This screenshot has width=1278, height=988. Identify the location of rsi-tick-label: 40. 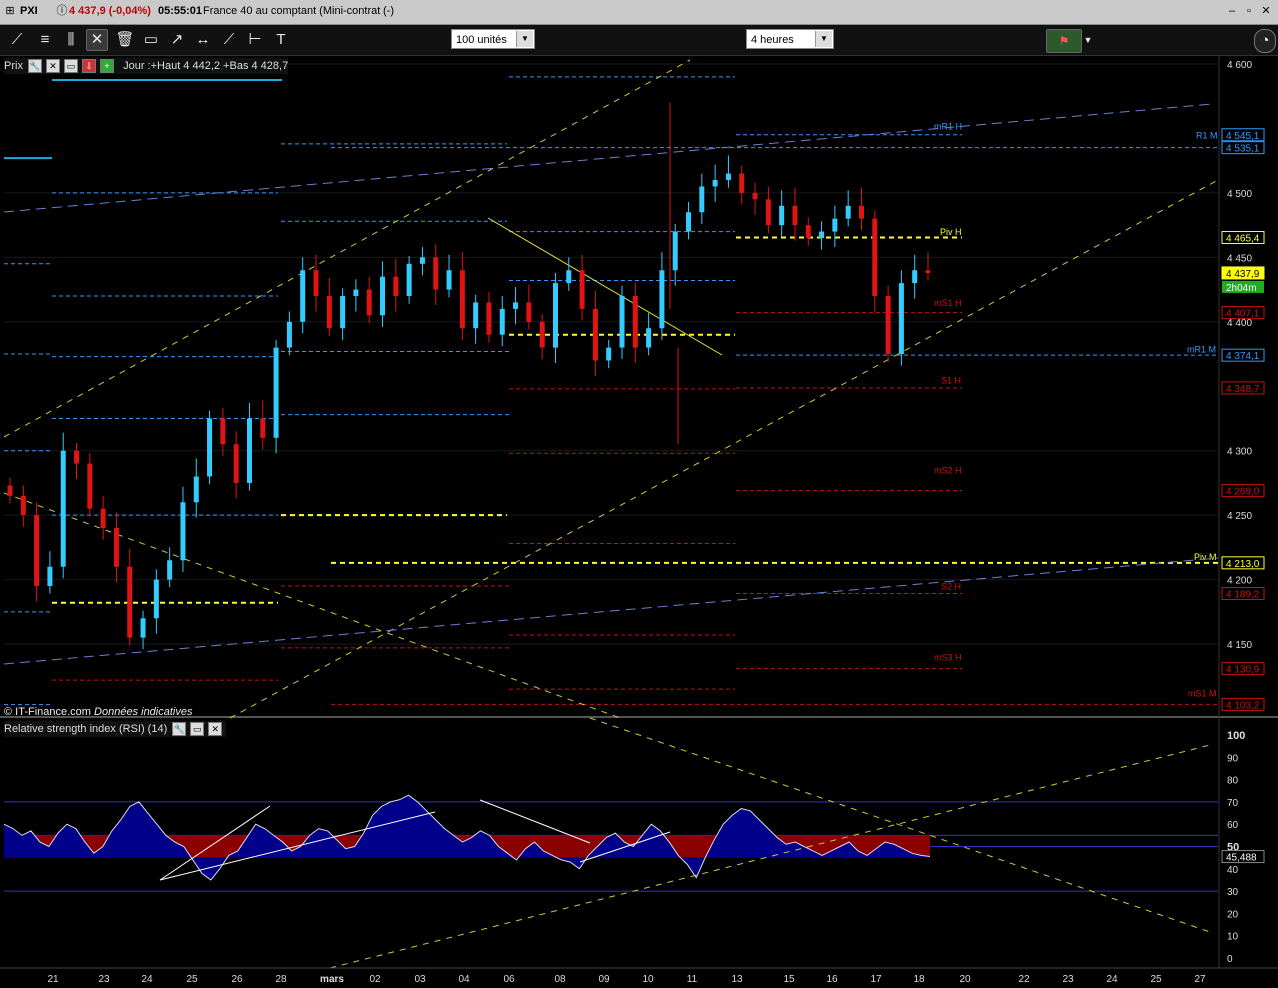
(1233, 870).